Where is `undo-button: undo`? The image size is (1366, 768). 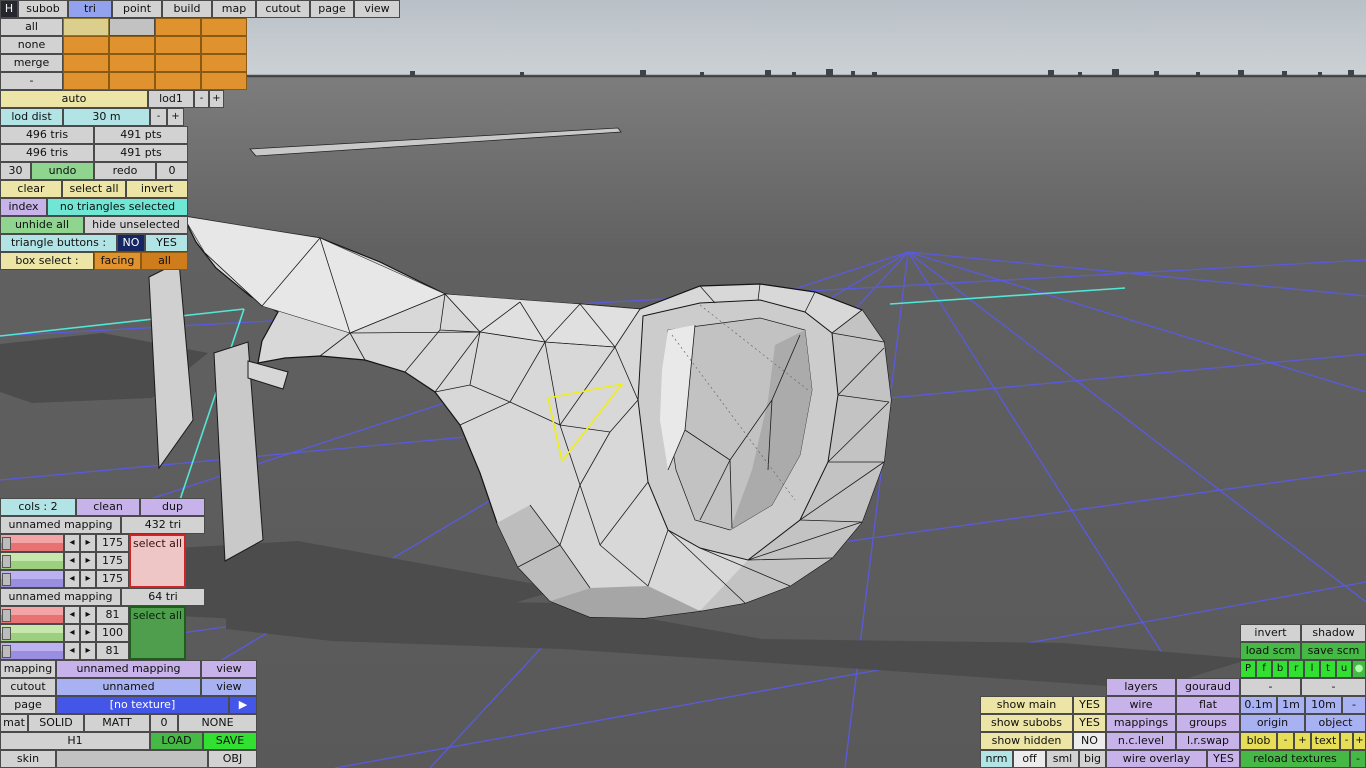
undo-button: undo is located at coordinates (62, 171).